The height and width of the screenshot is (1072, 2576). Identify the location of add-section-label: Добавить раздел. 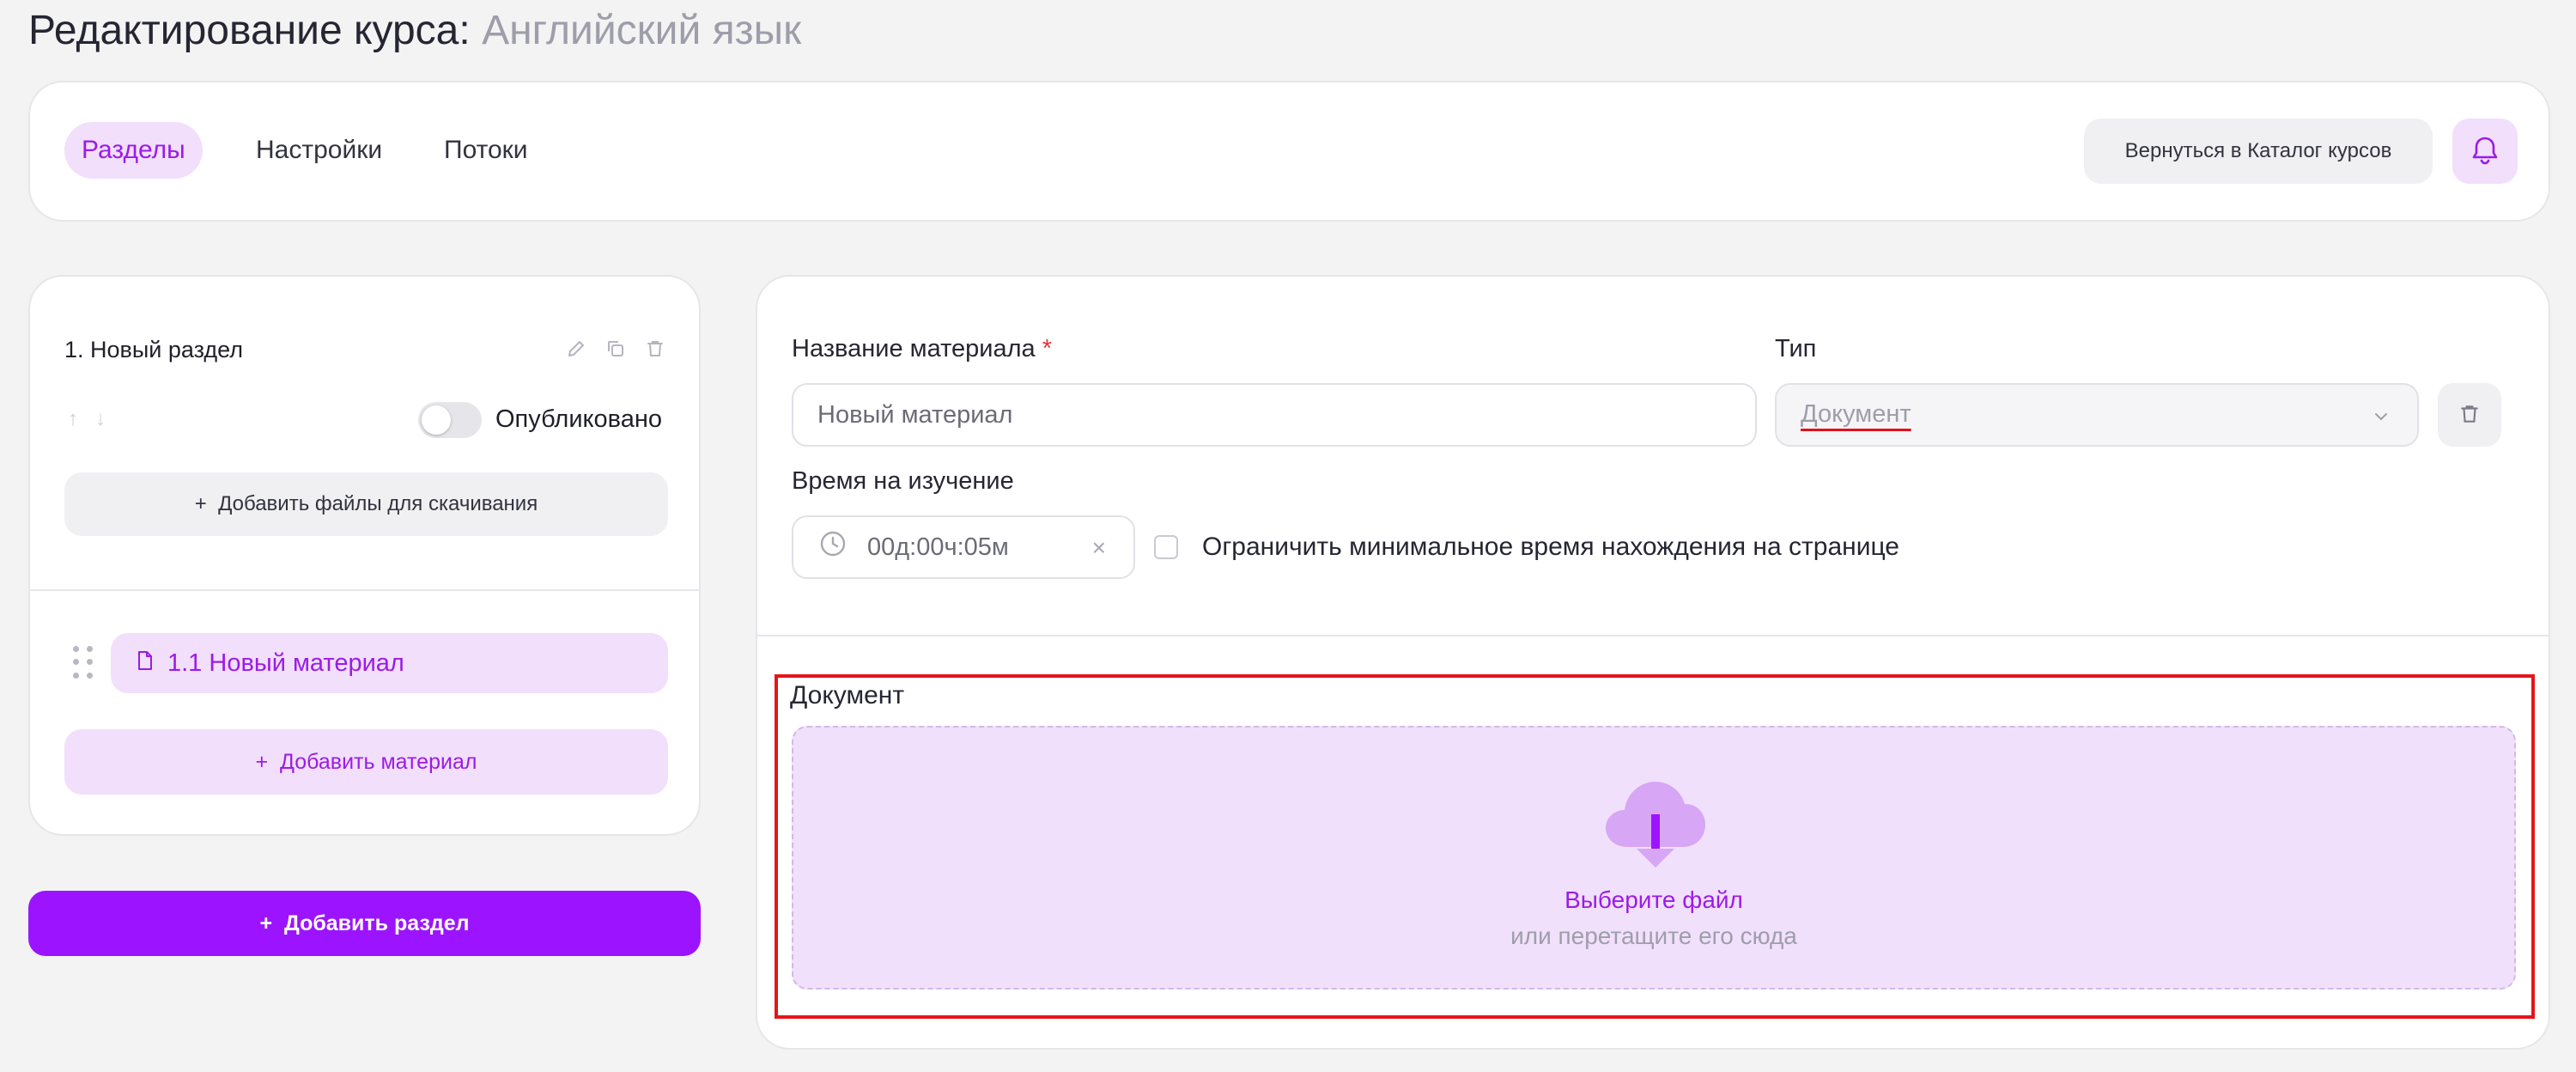
(377, 923).